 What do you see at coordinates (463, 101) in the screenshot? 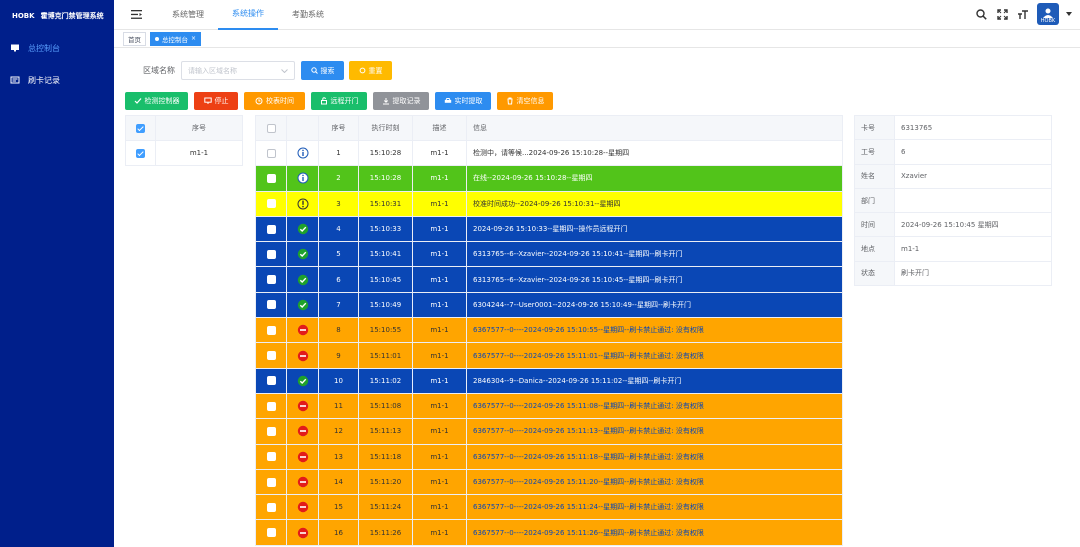
I see `toolbar-button-6: 实时提取` at bounding box center [463, 101].